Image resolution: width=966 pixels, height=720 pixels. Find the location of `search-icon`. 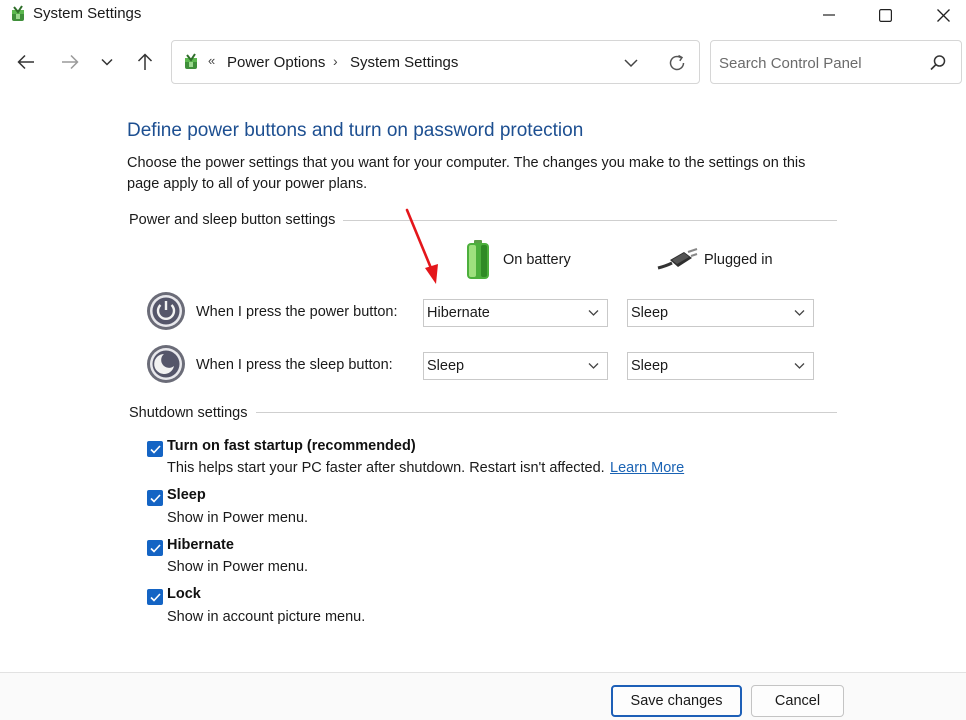

search-icon is located at coordinates (938, 63).